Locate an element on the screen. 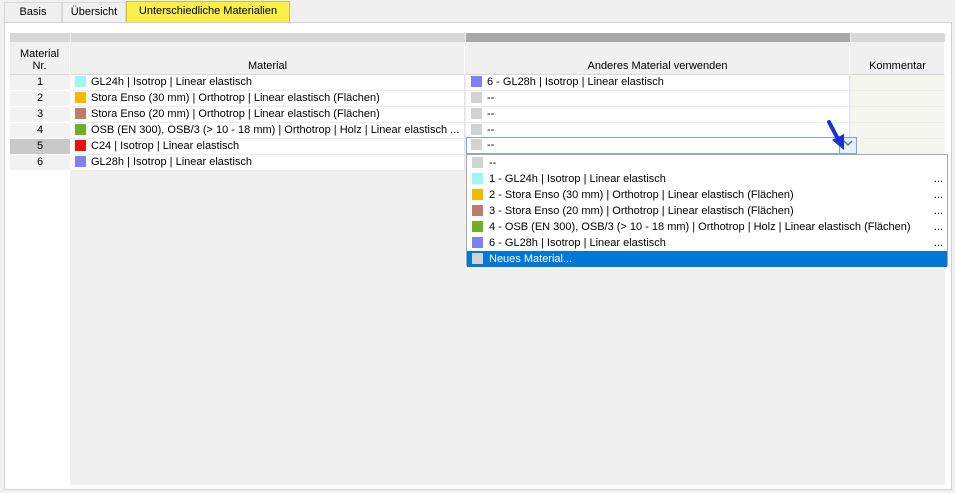 This screenshot has height=493, width=955. row-number: 5 is located at coordinates (40, 147).